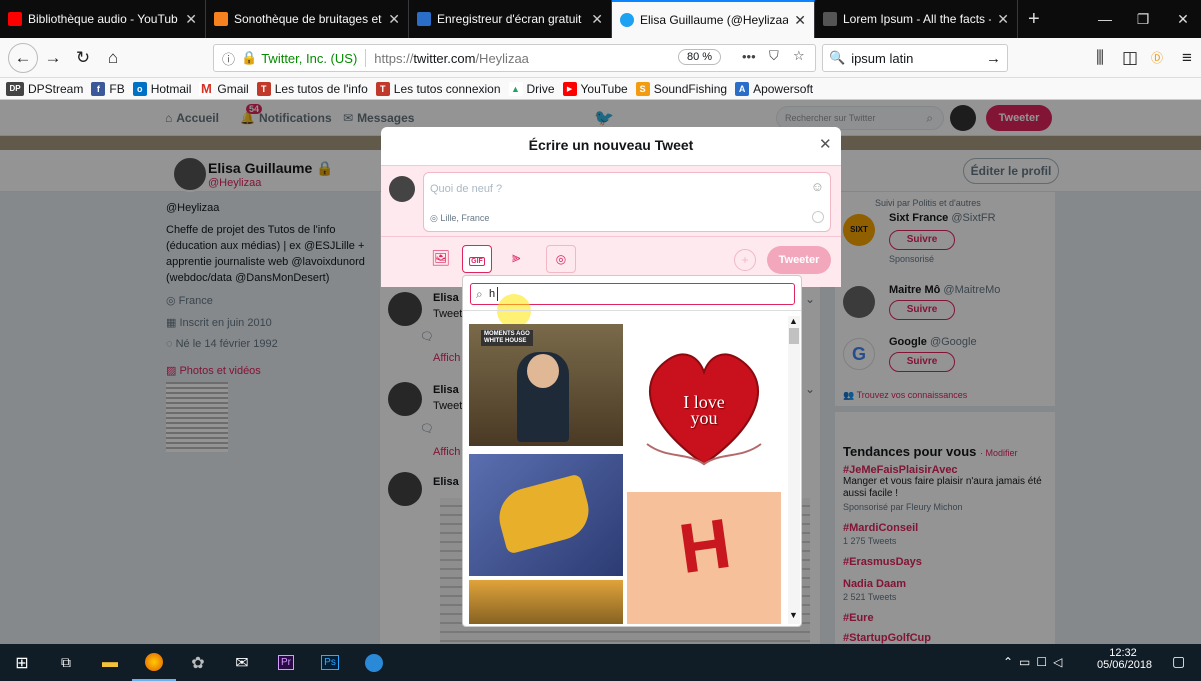  I want to click on clock: 12:32 05/06/2018, so click(1124, 659).